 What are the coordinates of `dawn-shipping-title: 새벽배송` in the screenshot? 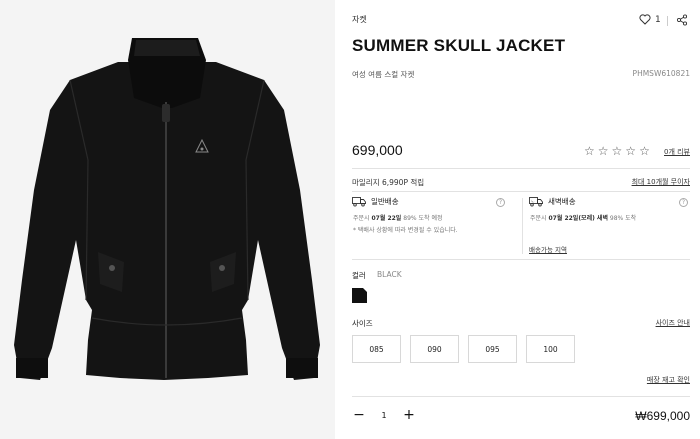 It's located at (562, 201).